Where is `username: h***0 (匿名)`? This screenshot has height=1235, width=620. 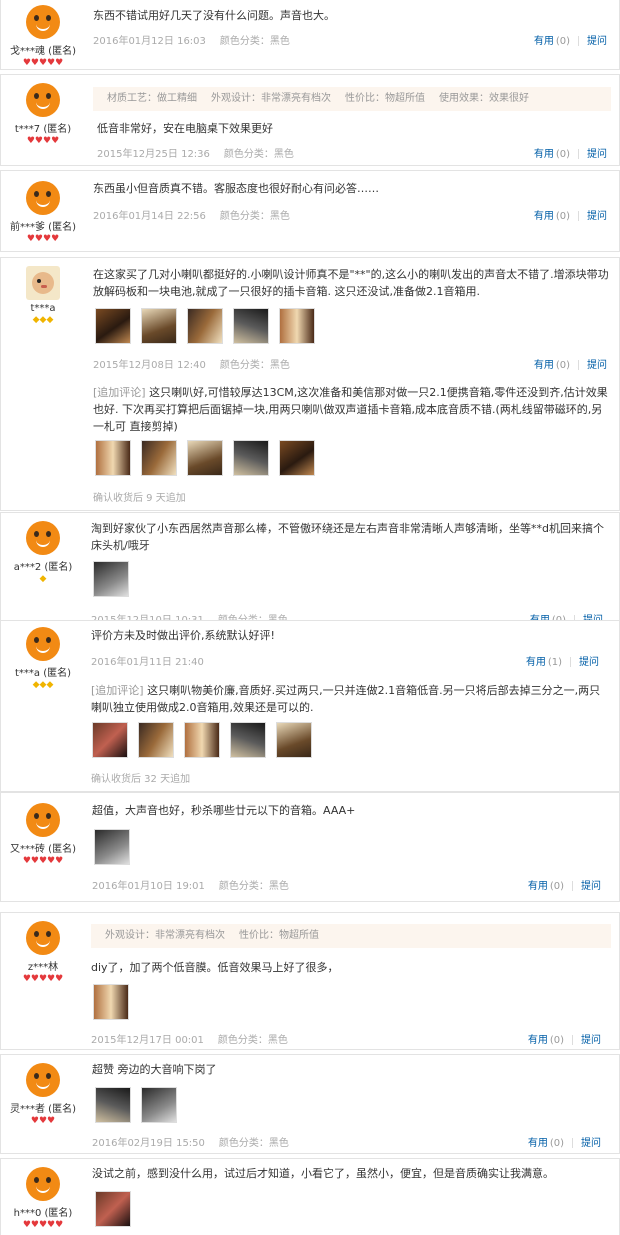
username: h***0 (匿名) is located at coordinates (43, 1213).